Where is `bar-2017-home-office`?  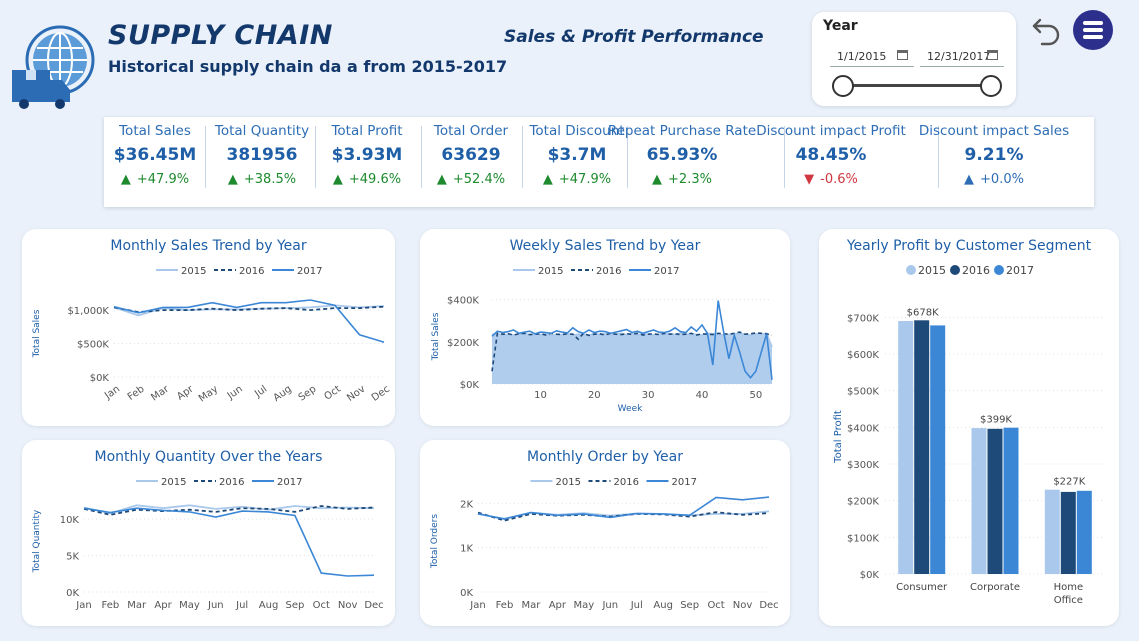
bar-2017-home-office is located at coordinates (1084, 532).